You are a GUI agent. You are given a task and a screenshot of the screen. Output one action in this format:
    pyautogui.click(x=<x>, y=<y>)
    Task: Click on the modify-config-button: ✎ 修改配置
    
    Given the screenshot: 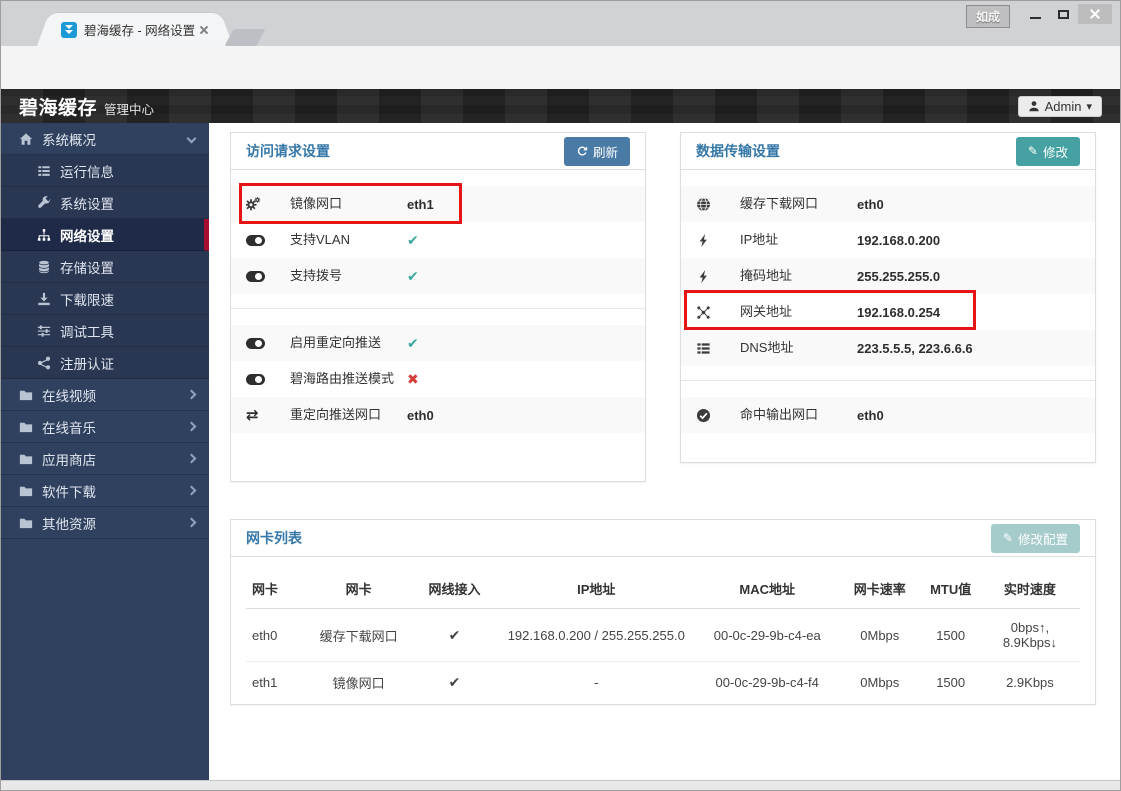 What is the action you would take?
    pyautogui.click(x=1035, y=538)
    